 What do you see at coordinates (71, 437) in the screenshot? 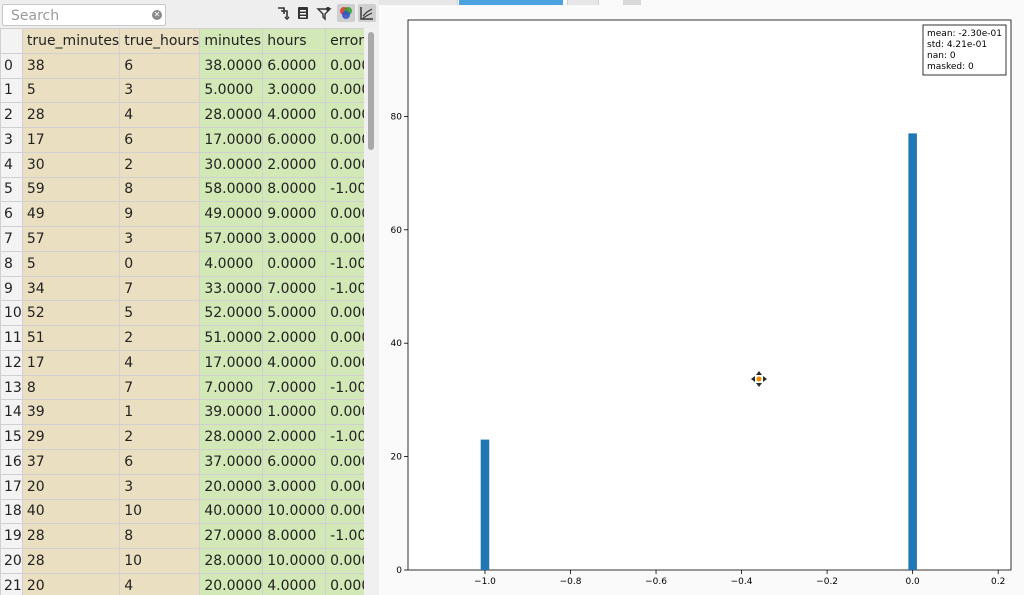
I see `true-minutes-cell: 29` at bounding box center [71, 437].